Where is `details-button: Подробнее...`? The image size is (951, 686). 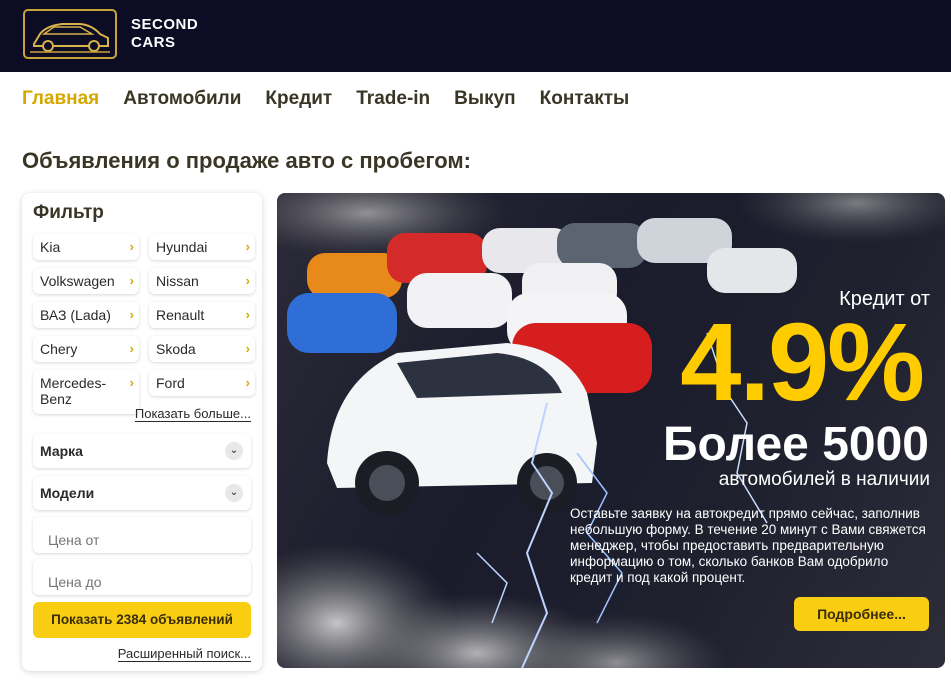 details-button: Подробнее... is located at coordinates (861, 614).